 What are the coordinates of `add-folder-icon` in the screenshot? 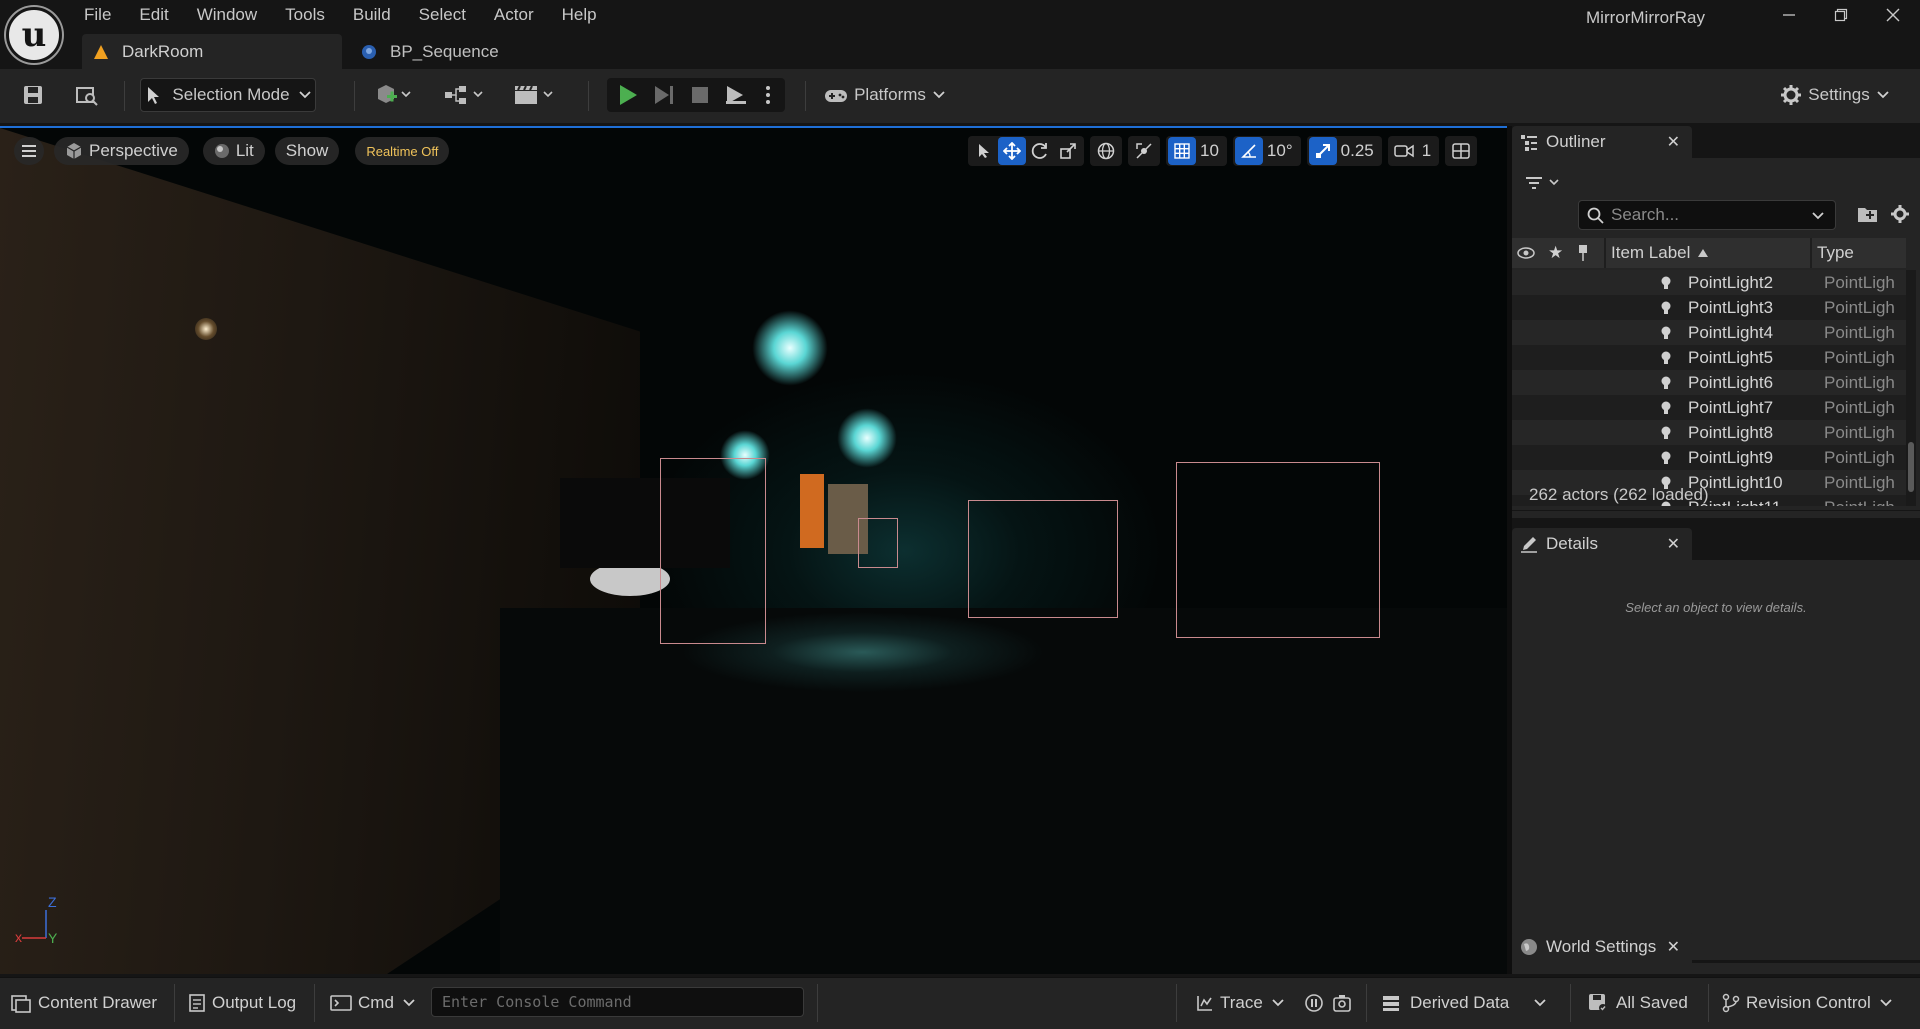 It's located at (1867, 215).